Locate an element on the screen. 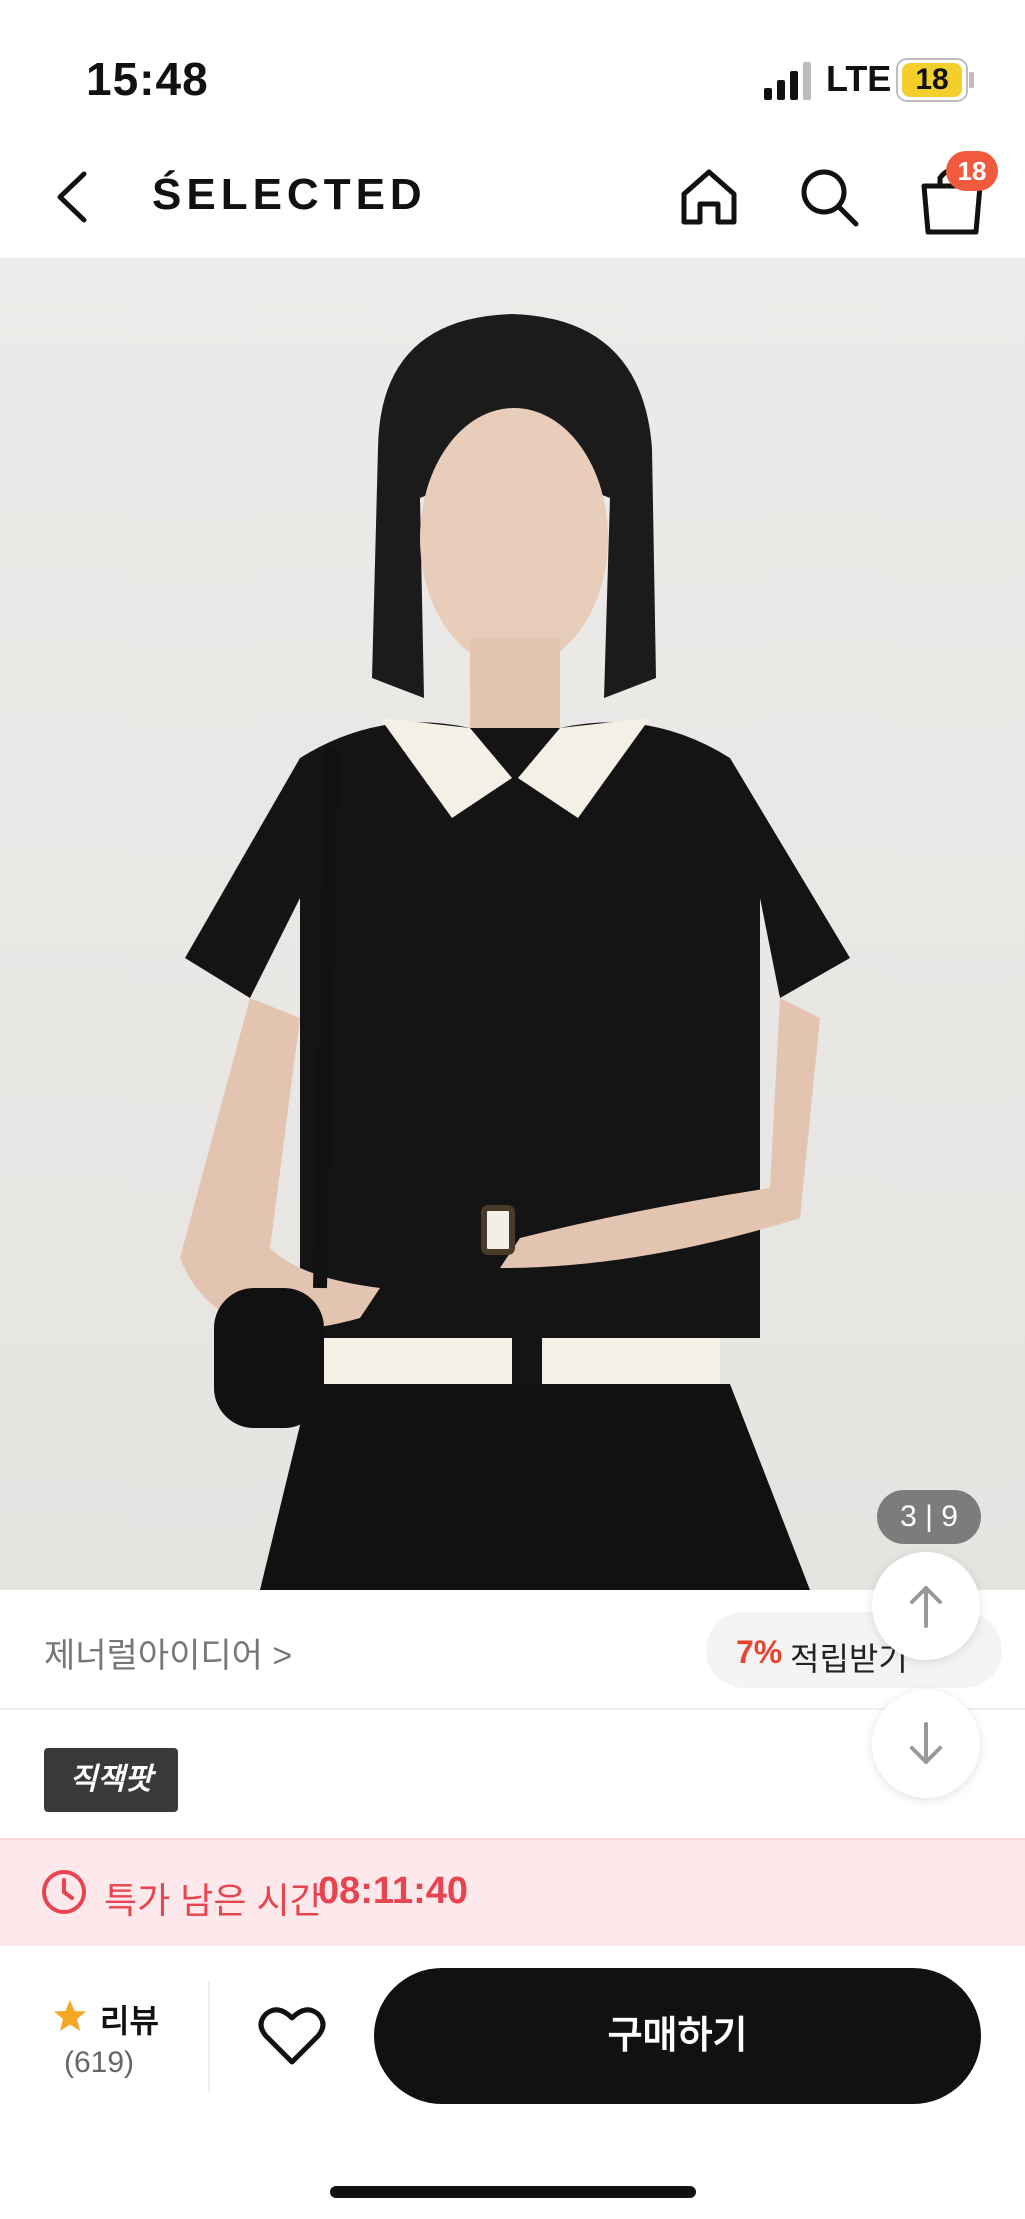 The image size is (1025, 2219). search-icon is located at coordinates (830, 198).